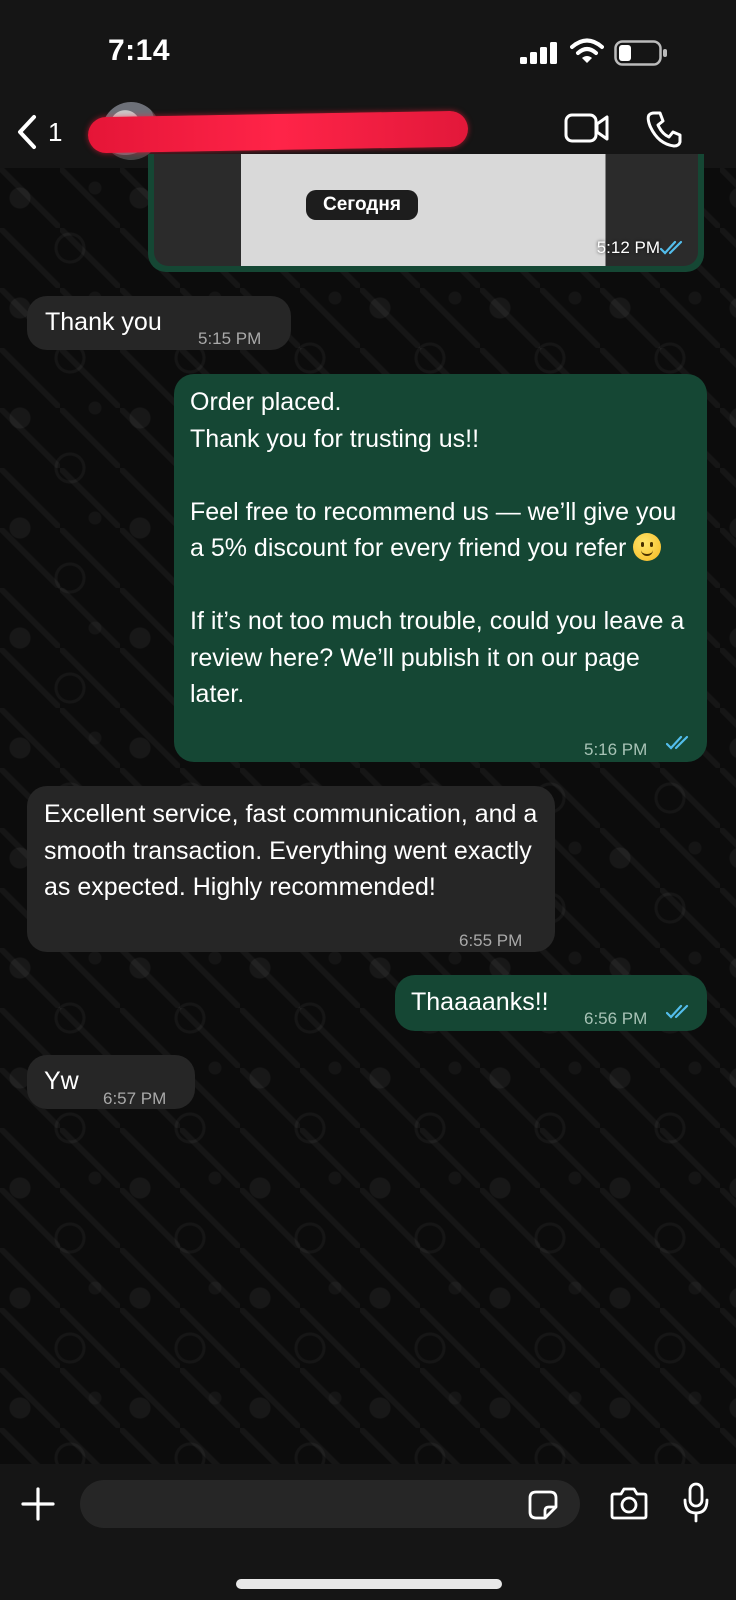 Image resolution: width=736 pixels, height=1600 pixels. Describe the element at coordinates (538, 53) in the screenshot. I see `cellular-signal-icon` at that location.